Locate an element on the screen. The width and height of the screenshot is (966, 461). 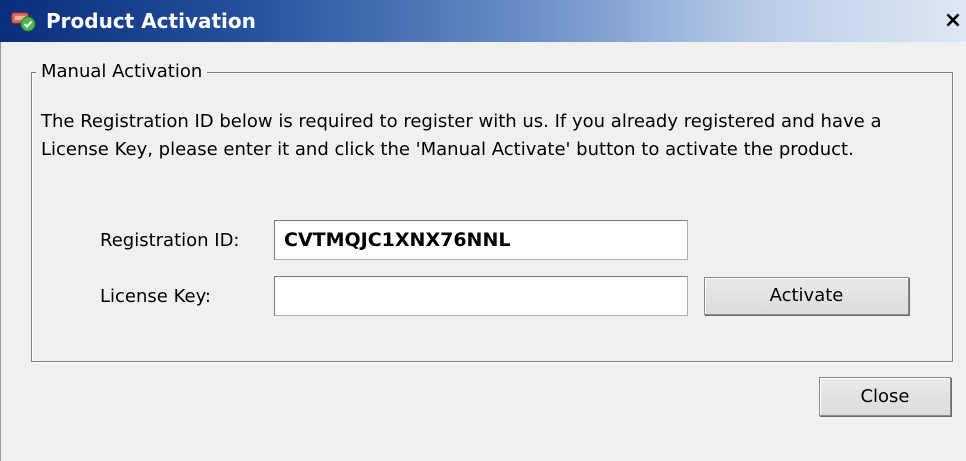
window-title: Product Activation is located at coordinates (151, 21).